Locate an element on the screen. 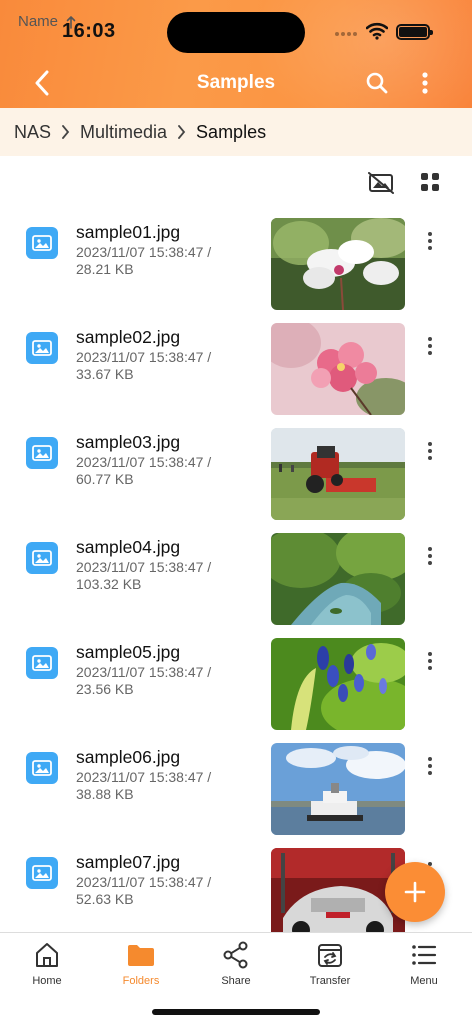  sort-label: Name is located at coordinates (38, 21).